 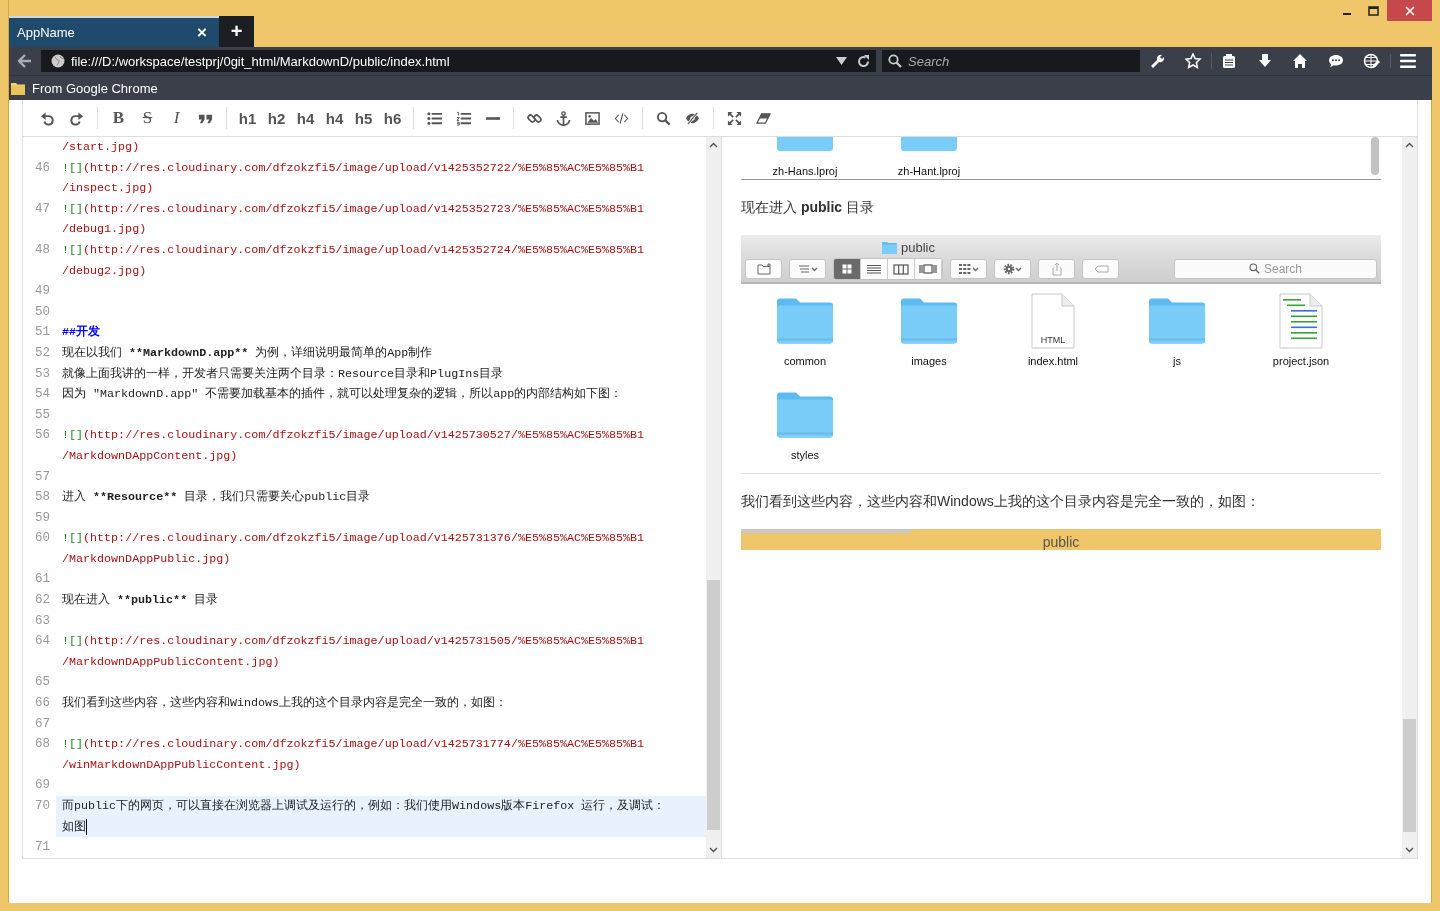 What do you see at coordinates (1053, 321) in the screenshot?
I see `html-file-icon: HTML` at bounding box center [1053, 321].